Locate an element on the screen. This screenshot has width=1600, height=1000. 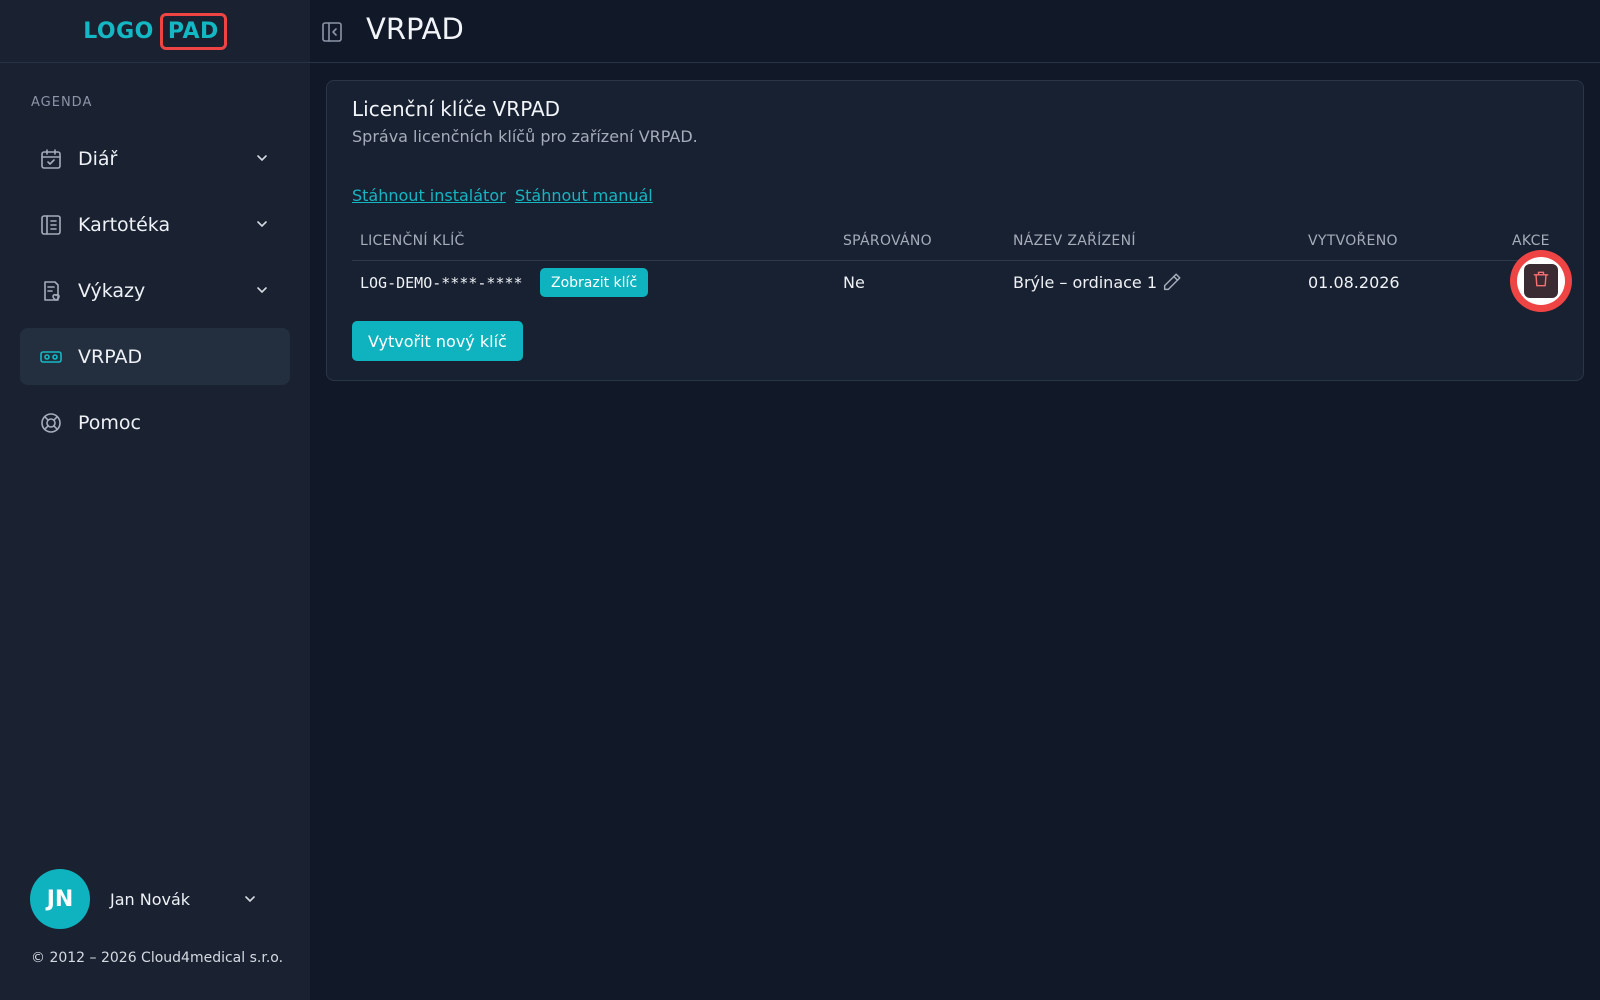
delete-key-button is located at coordinates (1541, 281).